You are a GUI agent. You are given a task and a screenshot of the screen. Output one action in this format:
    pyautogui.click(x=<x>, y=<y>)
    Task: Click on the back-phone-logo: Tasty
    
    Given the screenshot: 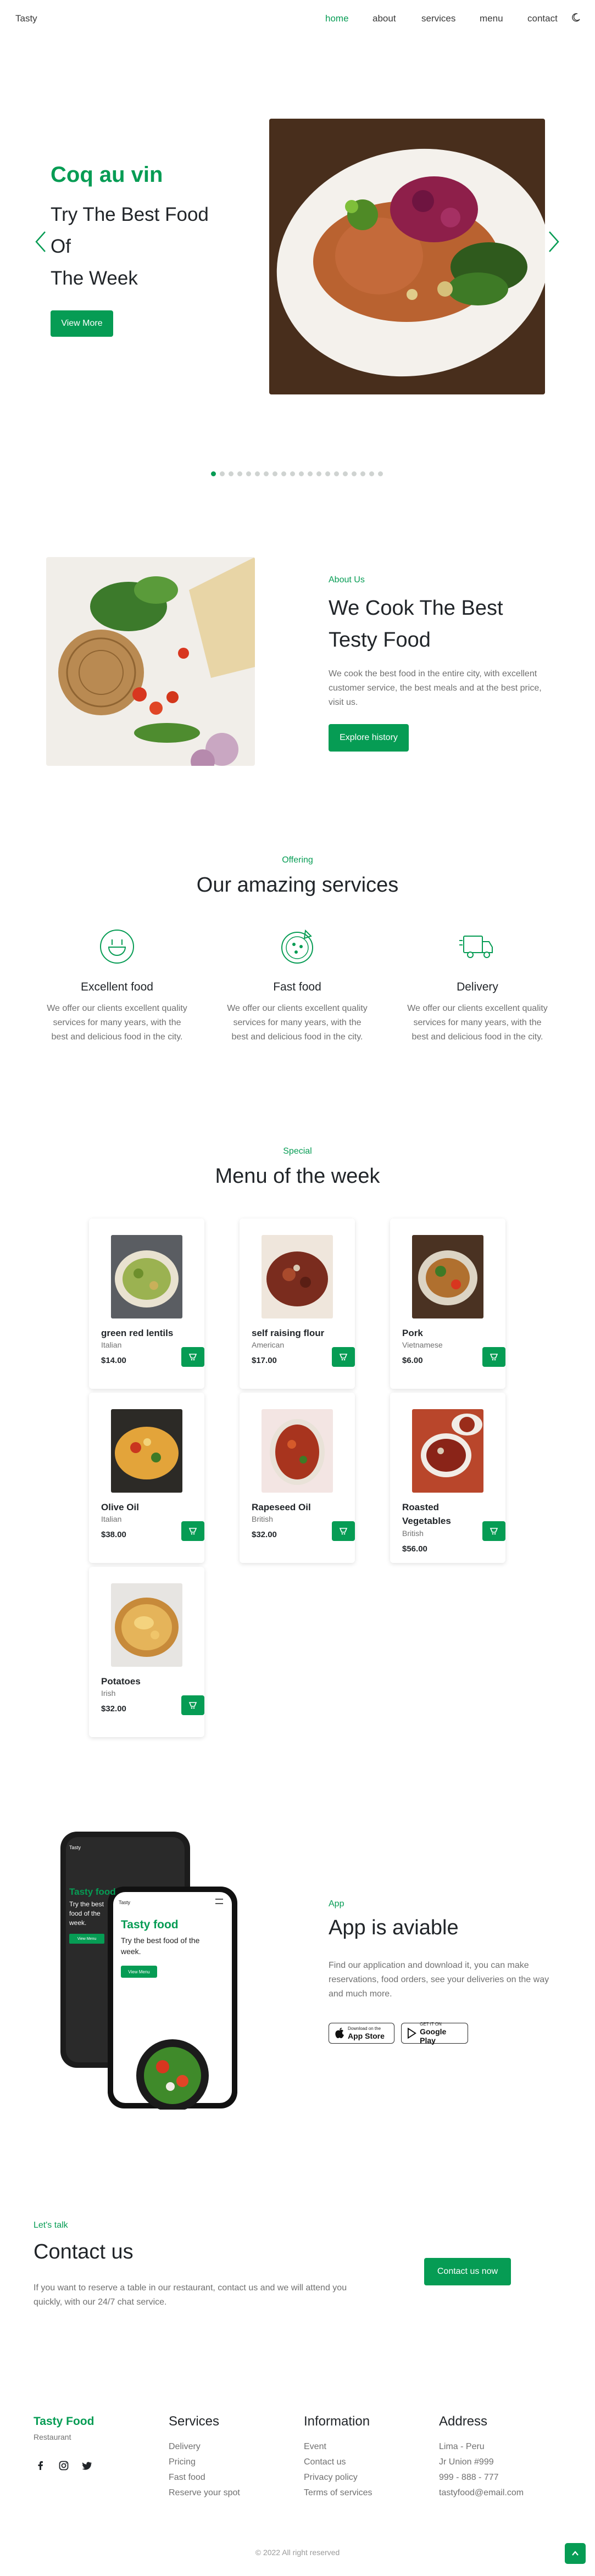 What is the action you would take?
    pyautogui.click(x=75, y=1847)
    